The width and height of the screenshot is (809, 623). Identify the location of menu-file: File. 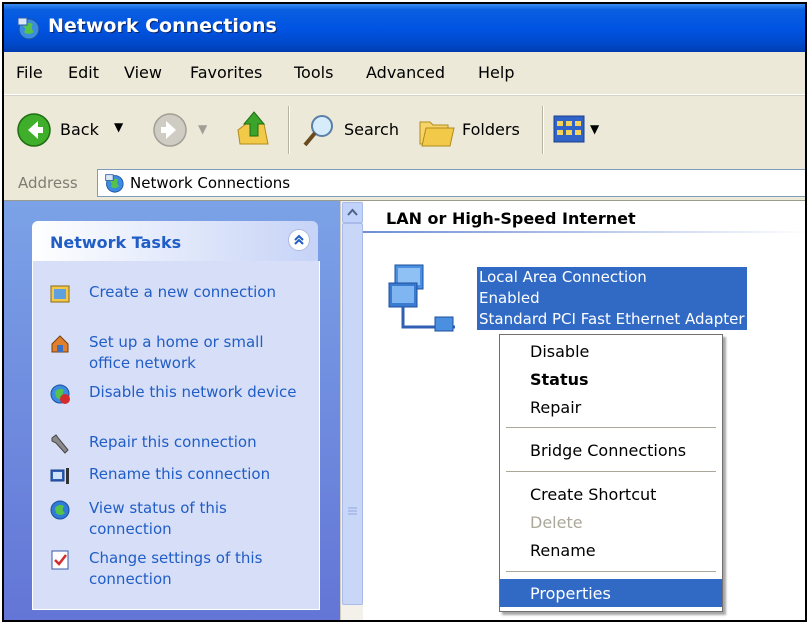
(29, 72).